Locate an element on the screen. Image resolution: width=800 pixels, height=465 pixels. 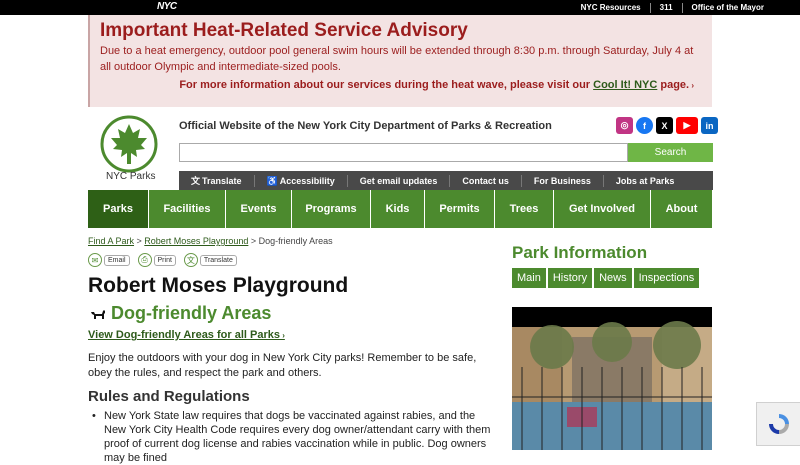
park-photo is located at coordinates (612, 378).